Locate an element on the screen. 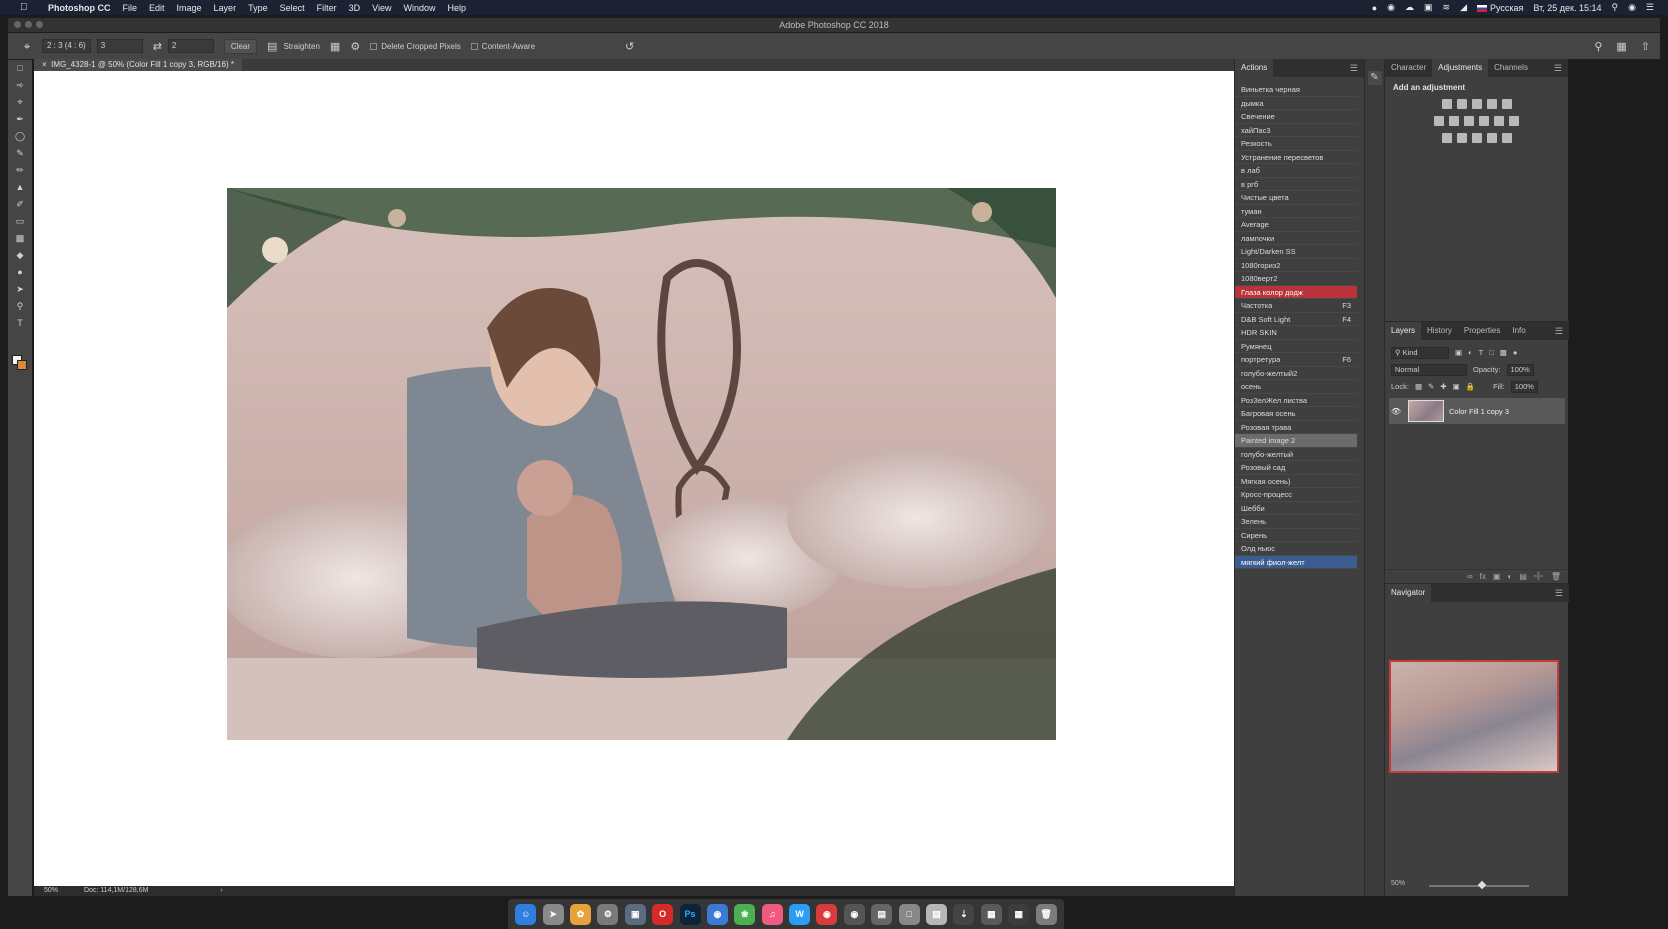 Image resolution: width=1668 pixels, height=929 pixels. camera-app-icon: ◉ is located at coordinates (854, 914).